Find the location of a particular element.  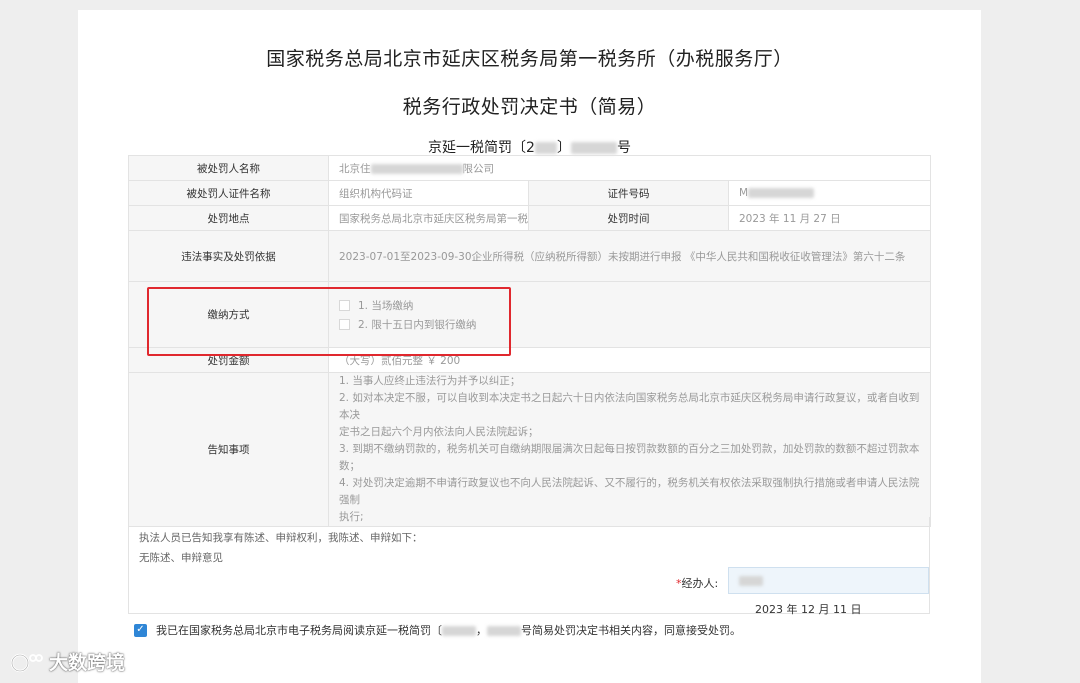

payment-method-options: 1. 当场缴纳 2. 限十五日内到银行缴纳 is located at coordinates (629, 314).